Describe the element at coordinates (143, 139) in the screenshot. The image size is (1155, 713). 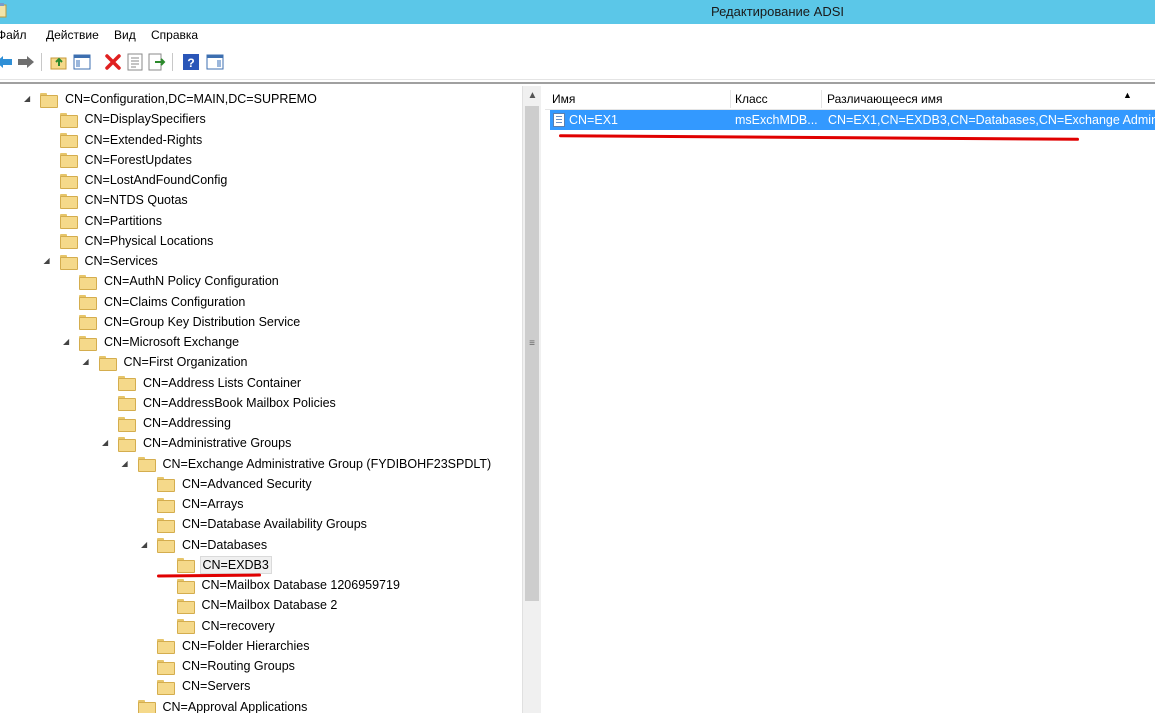
I see `tree-item-label: CN=Extended-Rights` at that location.